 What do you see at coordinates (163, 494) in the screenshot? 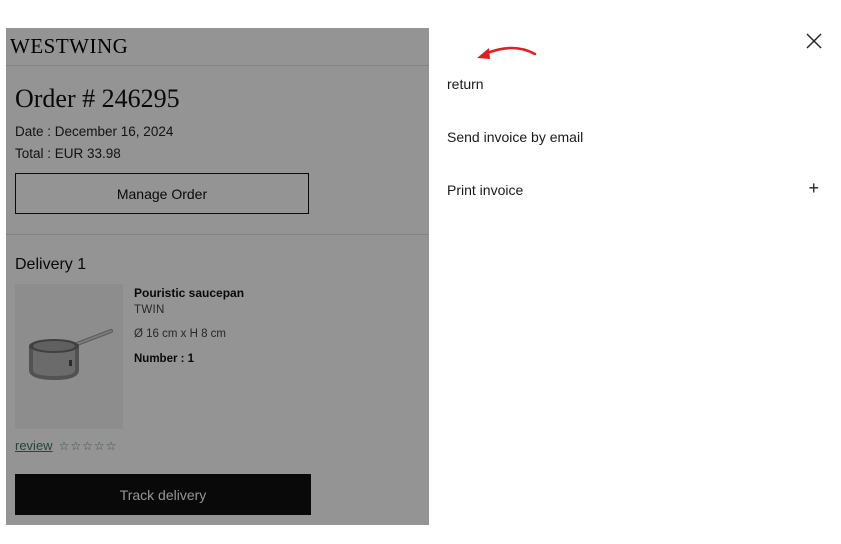
I see `track-delivery-button: Track delivery` at bounding box center [163, 494].